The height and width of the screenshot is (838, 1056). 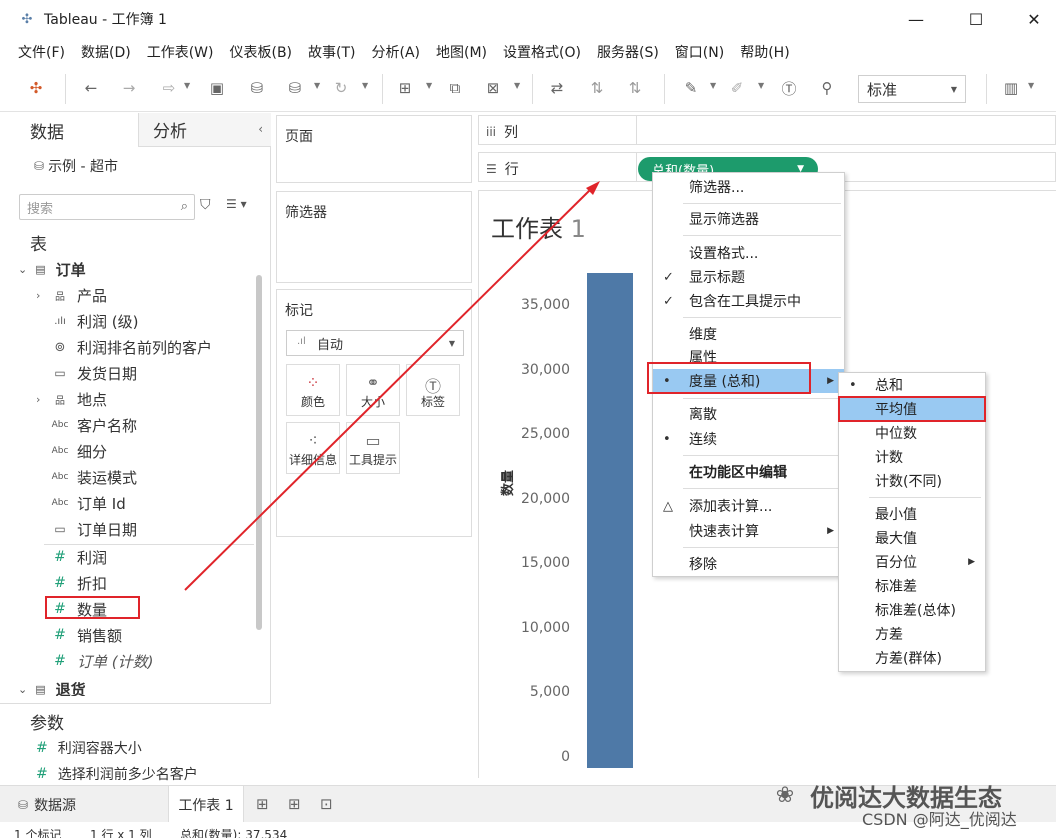 I want to click on sheet-tab-1: 工作表 1, so click(x=206, y=804).